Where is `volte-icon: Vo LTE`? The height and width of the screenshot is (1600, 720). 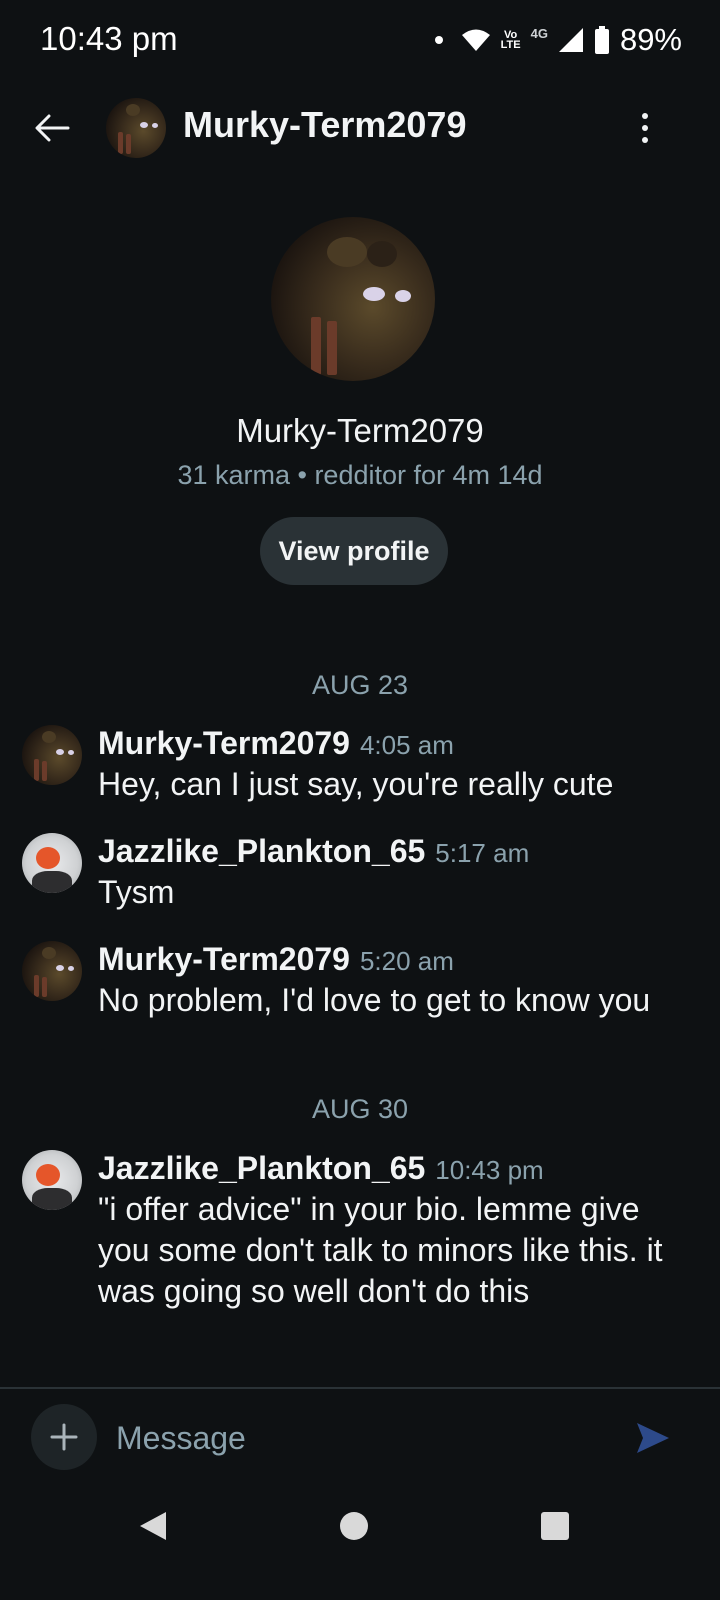
volte-icon: Vo LTE is located at coordinates (510, 40).